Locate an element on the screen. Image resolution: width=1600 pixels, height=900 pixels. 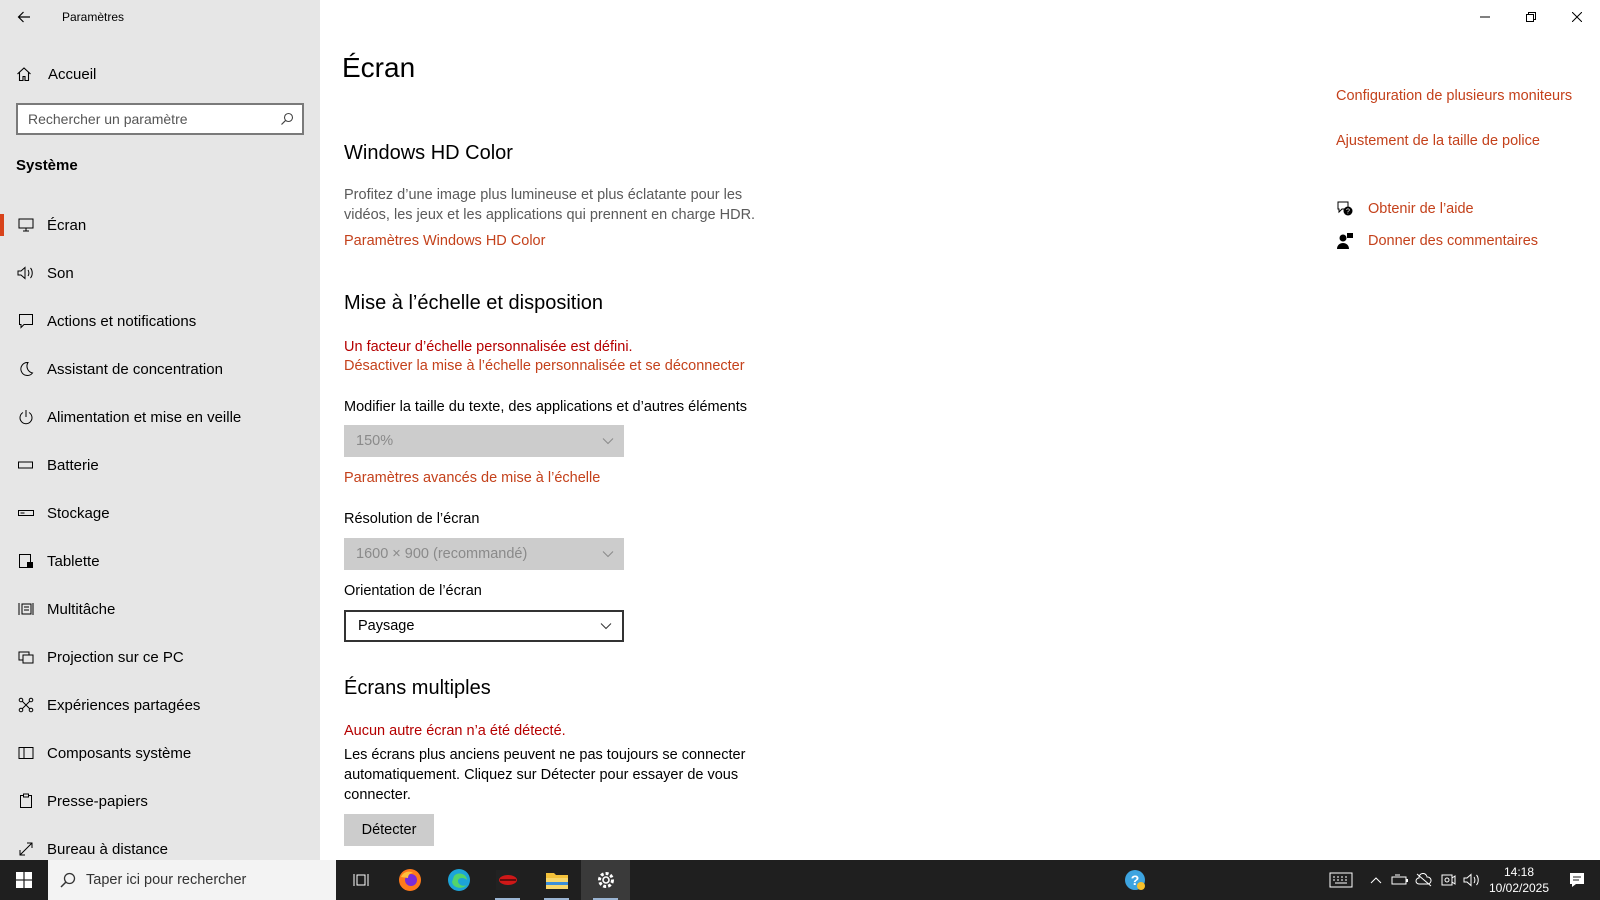
sidebar-item-projection: Projection sur ce PC is located at coordinates (160, 657).